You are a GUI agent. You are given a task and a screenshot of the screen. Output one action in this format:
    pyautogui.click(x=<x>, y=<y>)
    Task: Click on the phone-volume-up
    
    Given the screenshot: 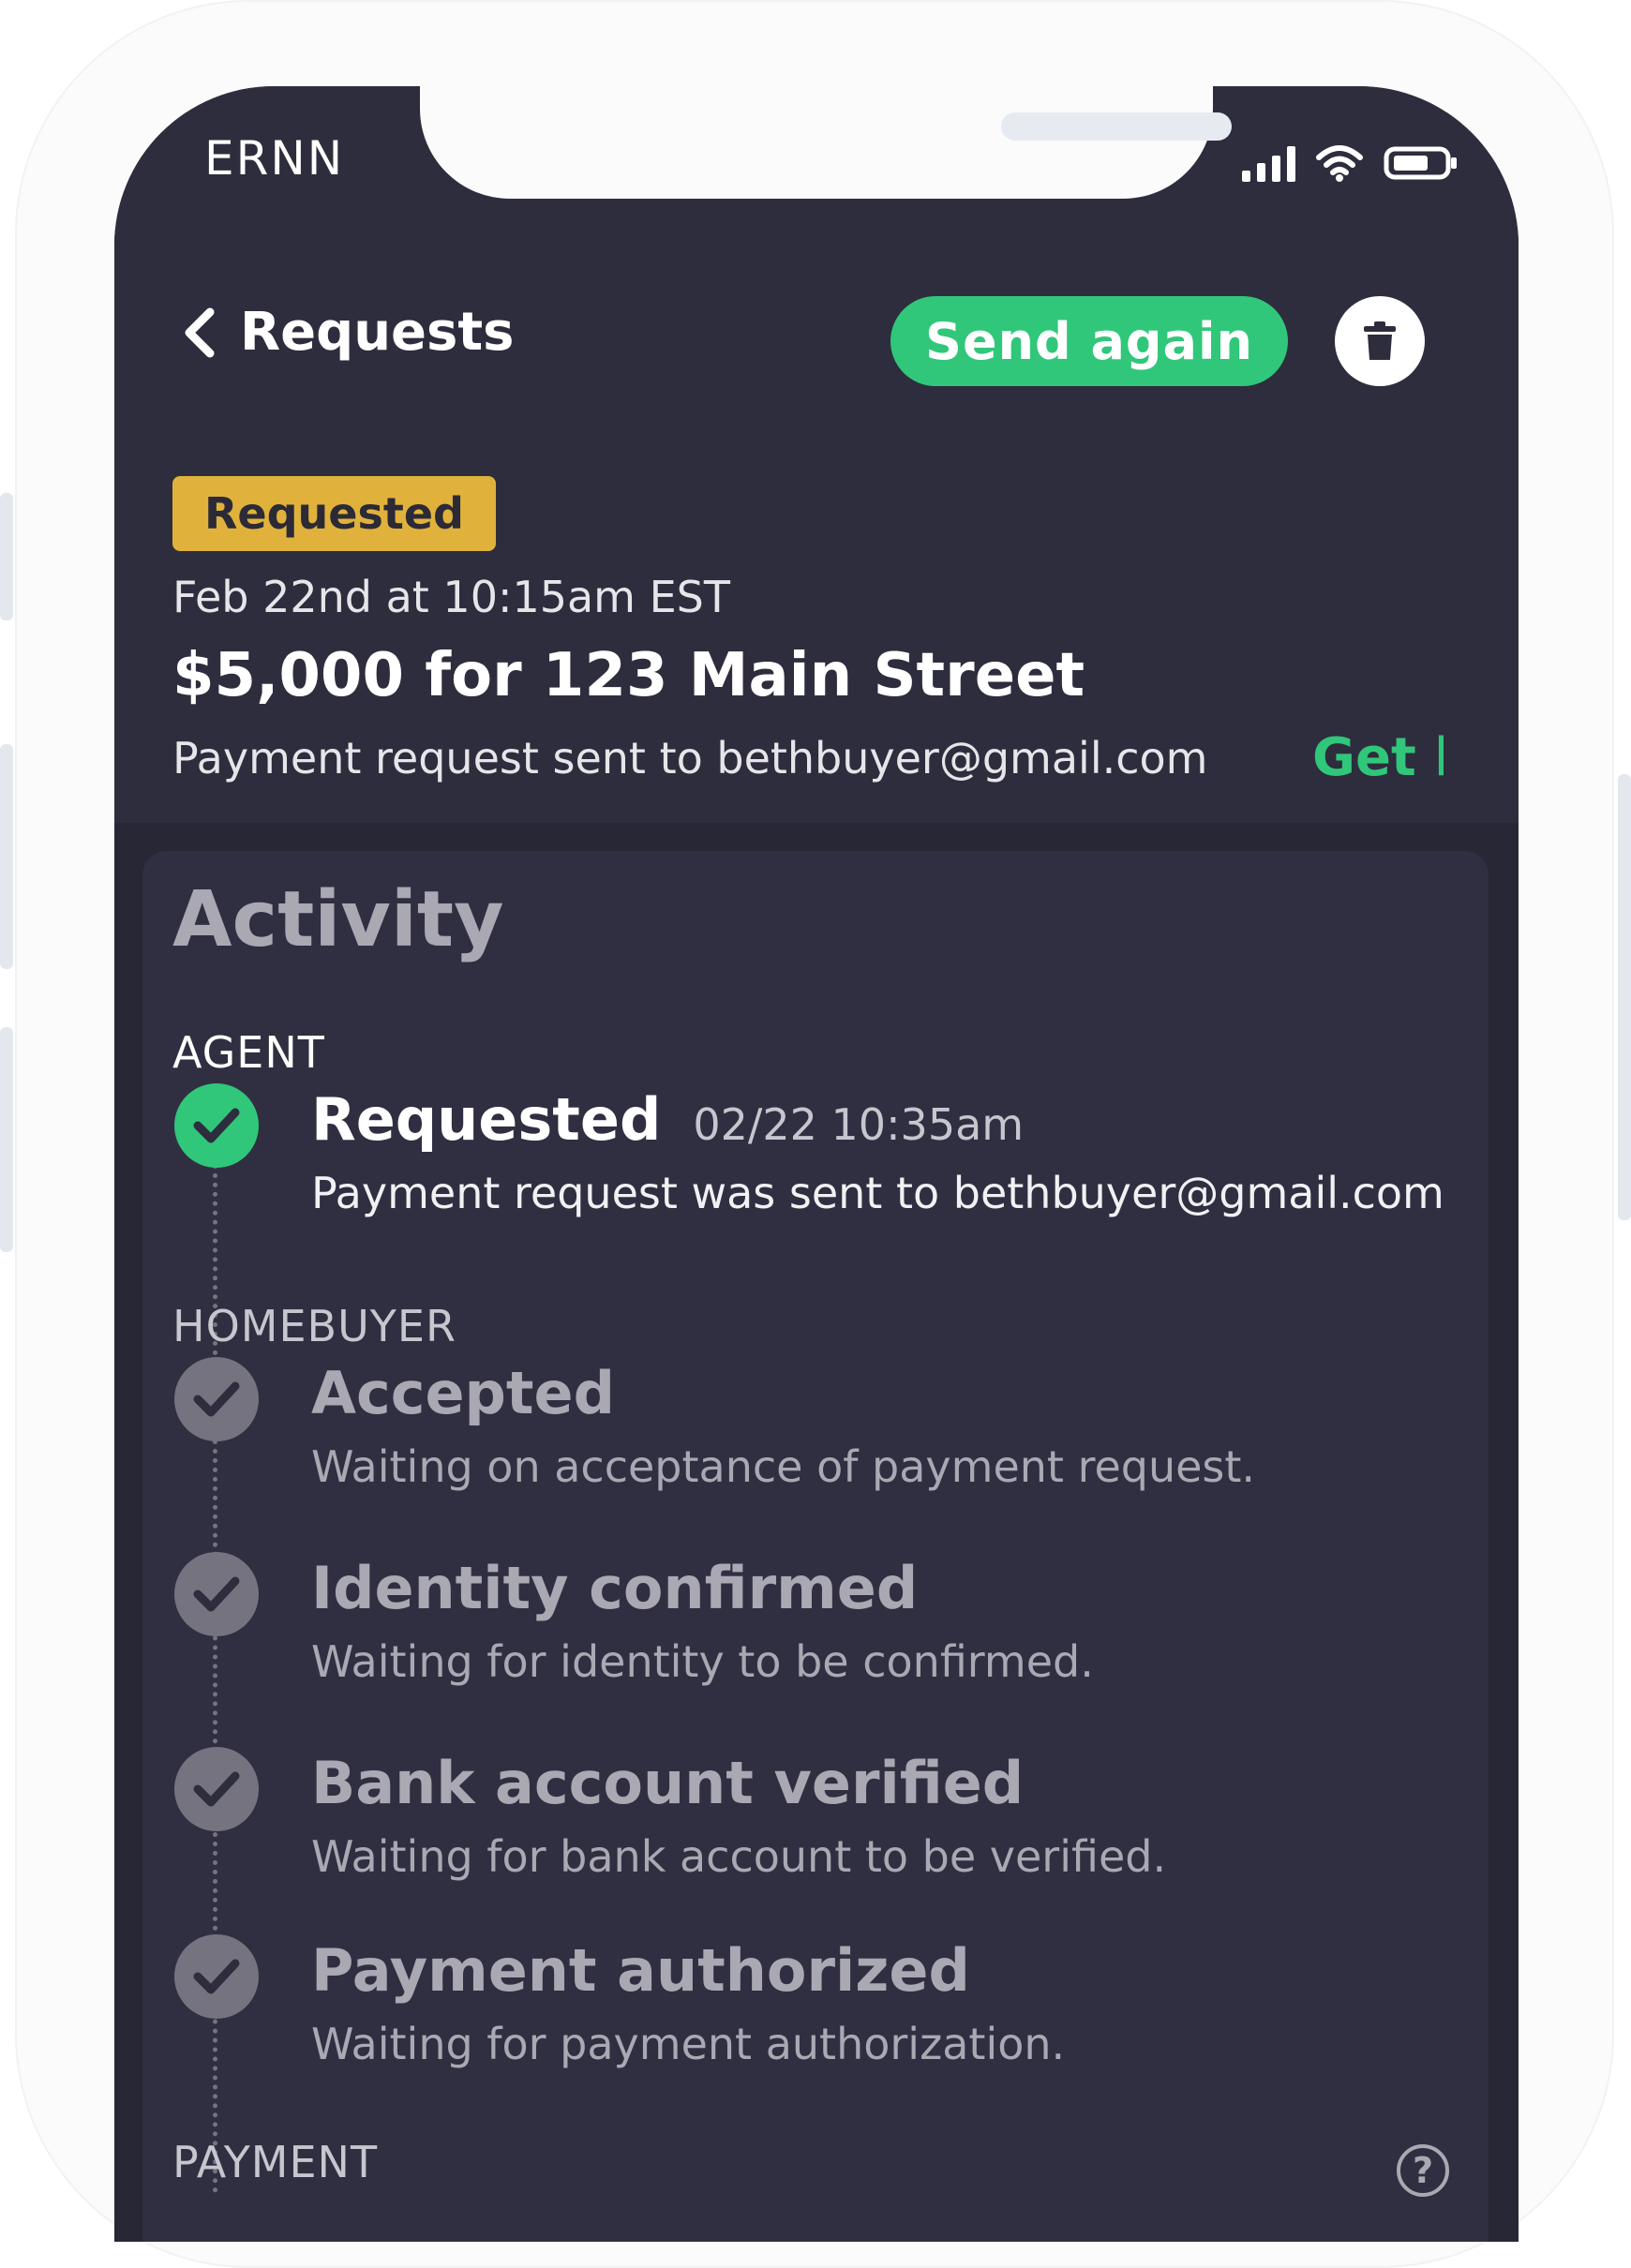 What is the action you would take?
    pyautogui.click(x=6, y=857)
    